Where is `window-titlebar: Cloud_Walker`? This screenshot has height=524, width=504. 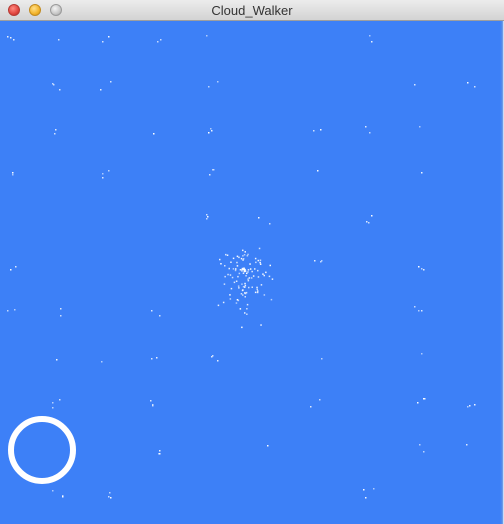
window-titlebar: Cloud_Walker is located at coordinates (252, 10).